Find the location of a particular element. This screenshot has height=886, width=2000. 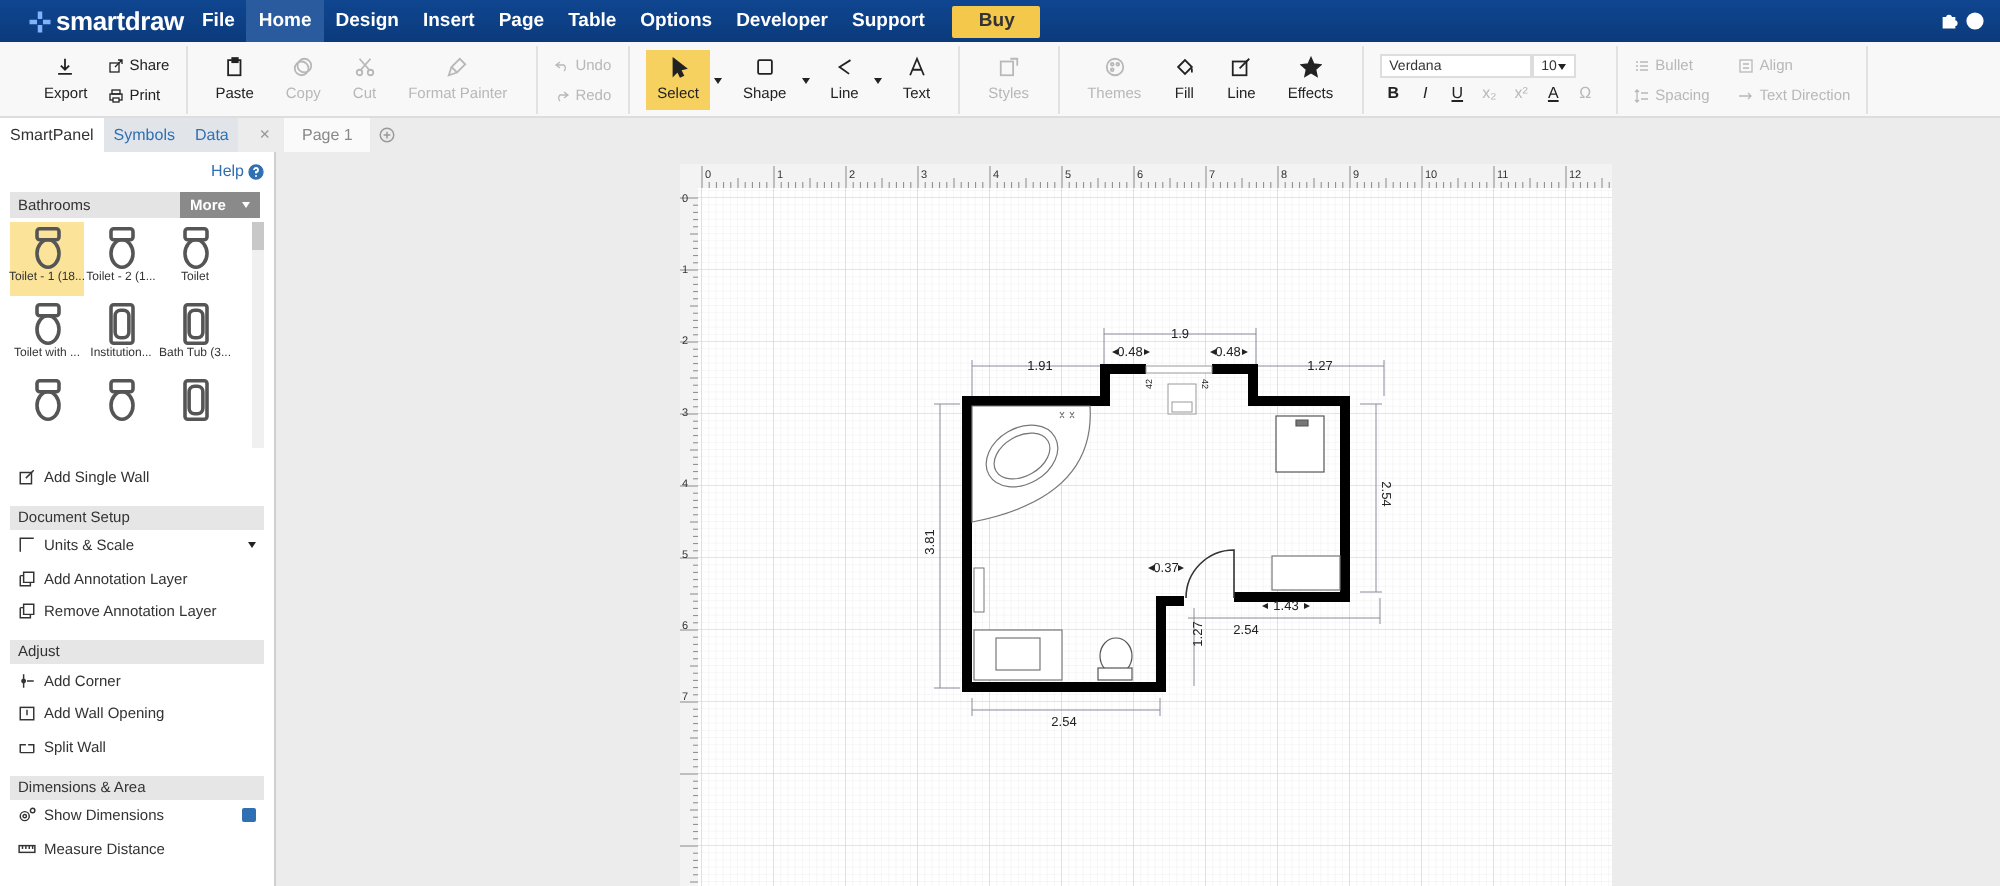

undo-icon is located at coordinates (561, 65).